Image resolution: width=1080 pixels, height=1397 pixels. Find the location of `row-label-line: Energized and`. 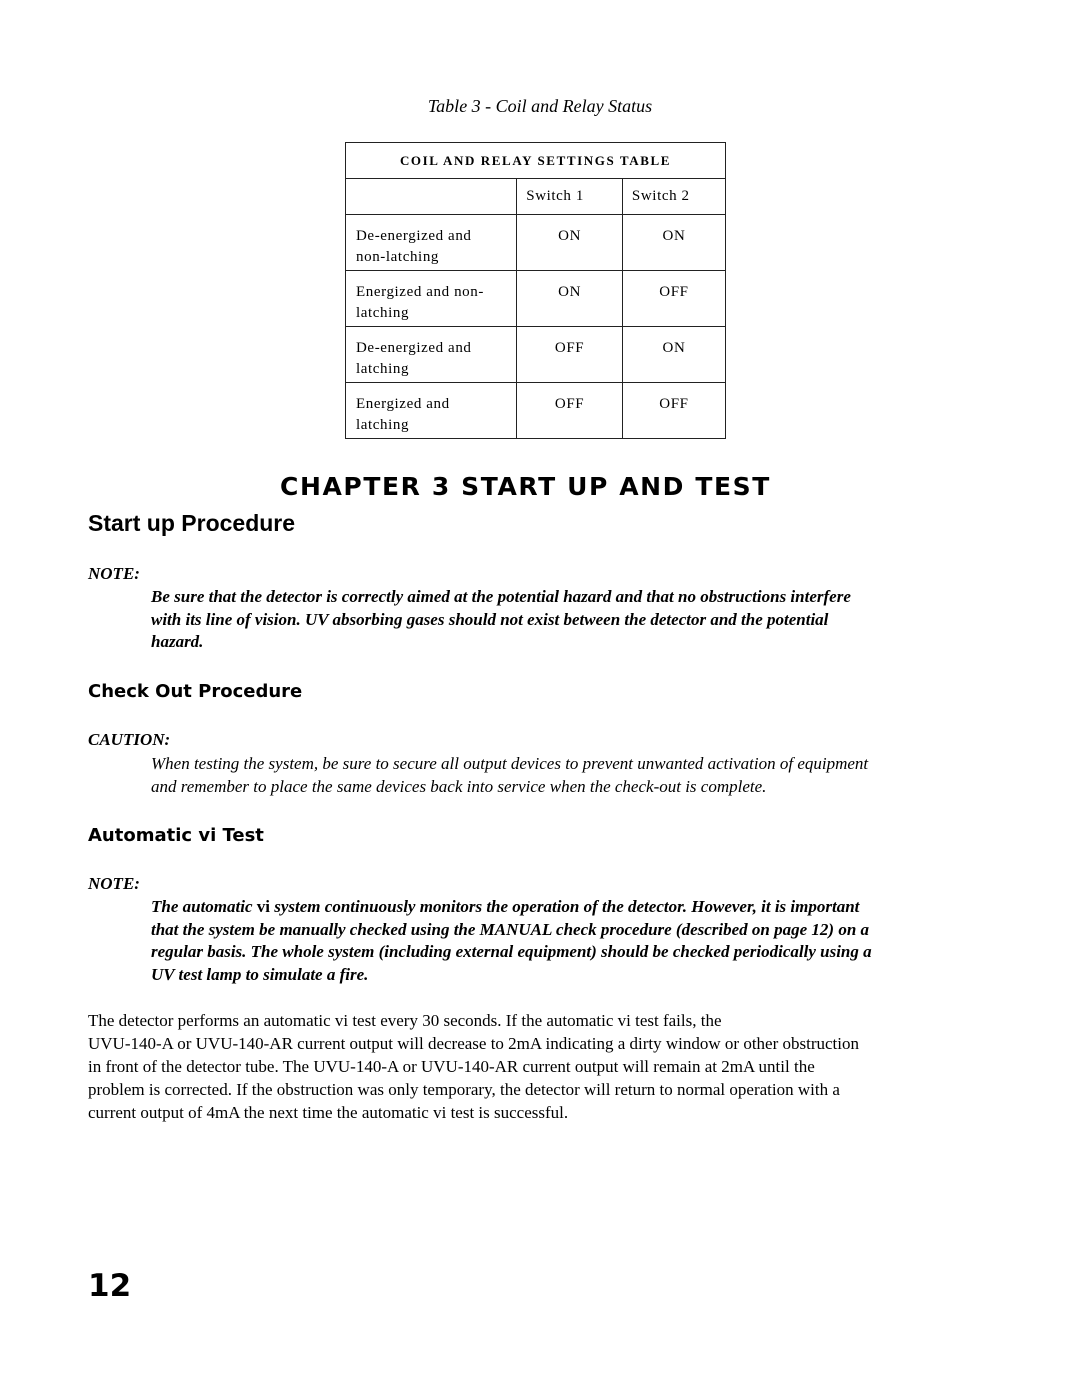

row-label-line: Energized and is located at coordinates (403, 404).